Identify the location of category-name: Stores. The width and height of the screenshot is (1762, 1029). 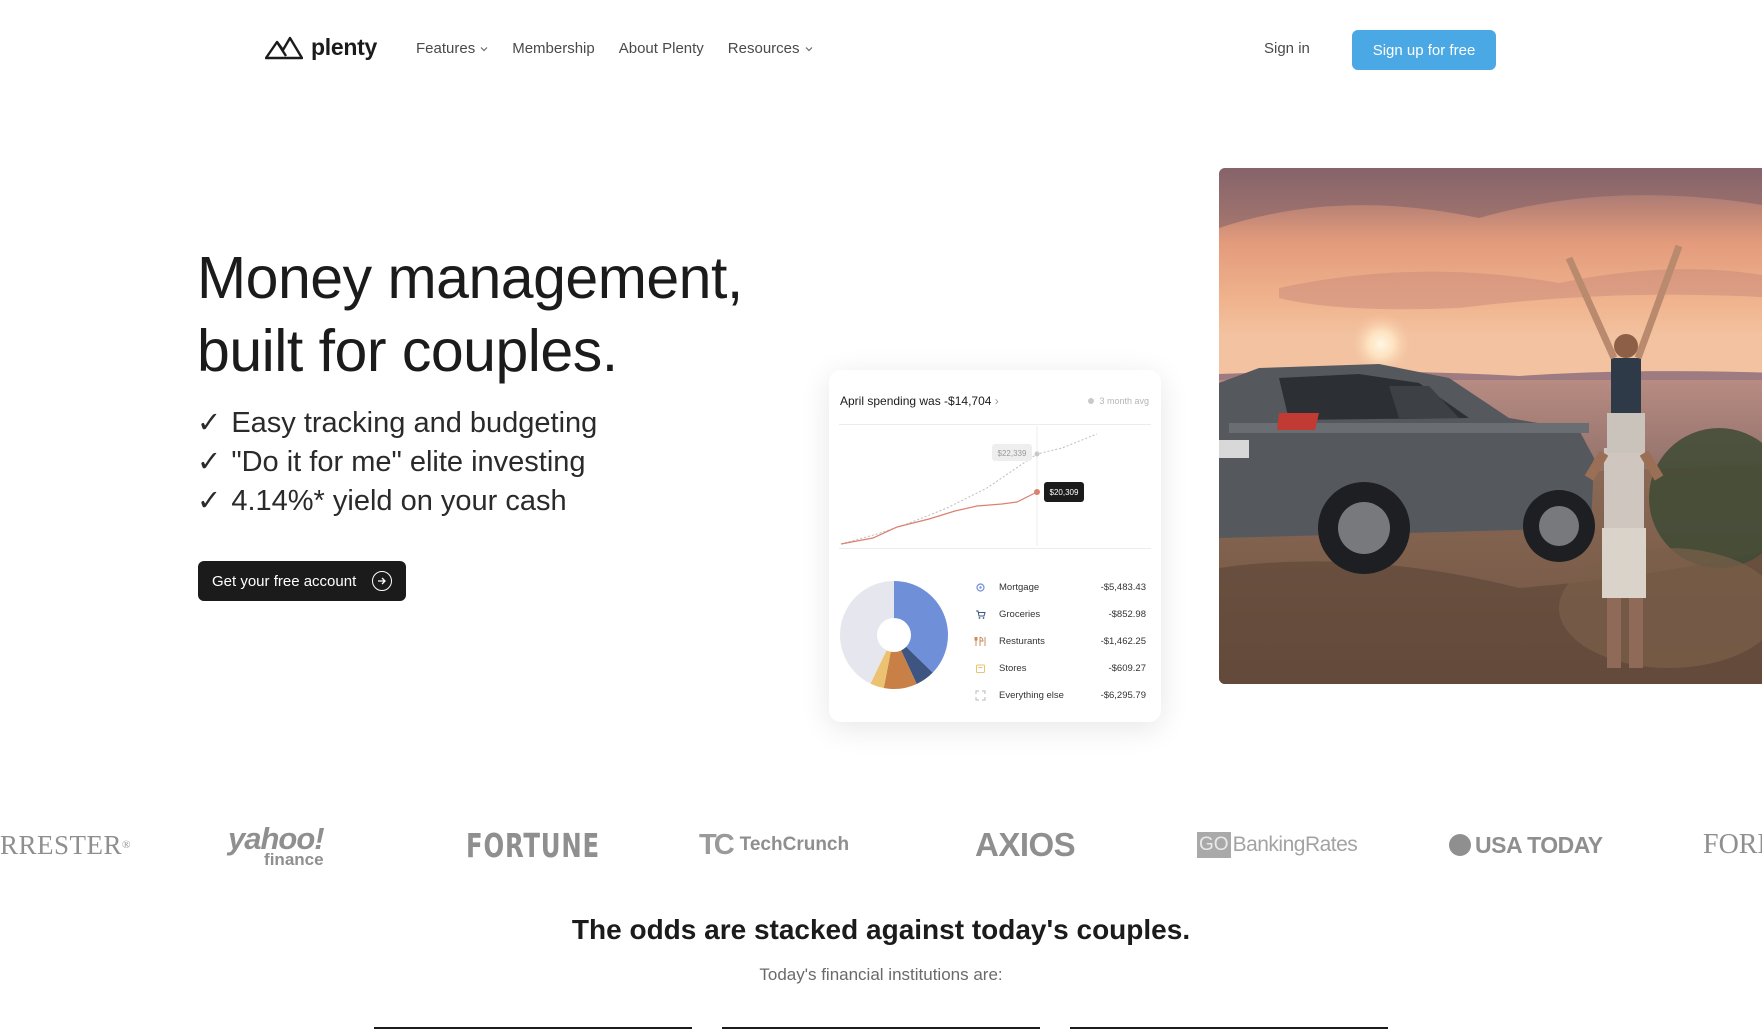
(1013, 668).